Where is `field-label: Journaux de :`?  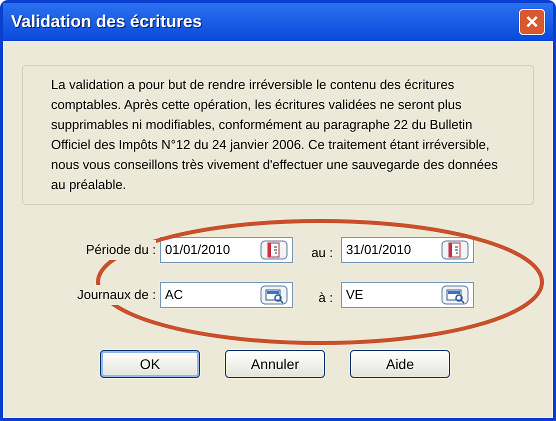
field-label: Journaux de : is located at coordinates (116, 295).